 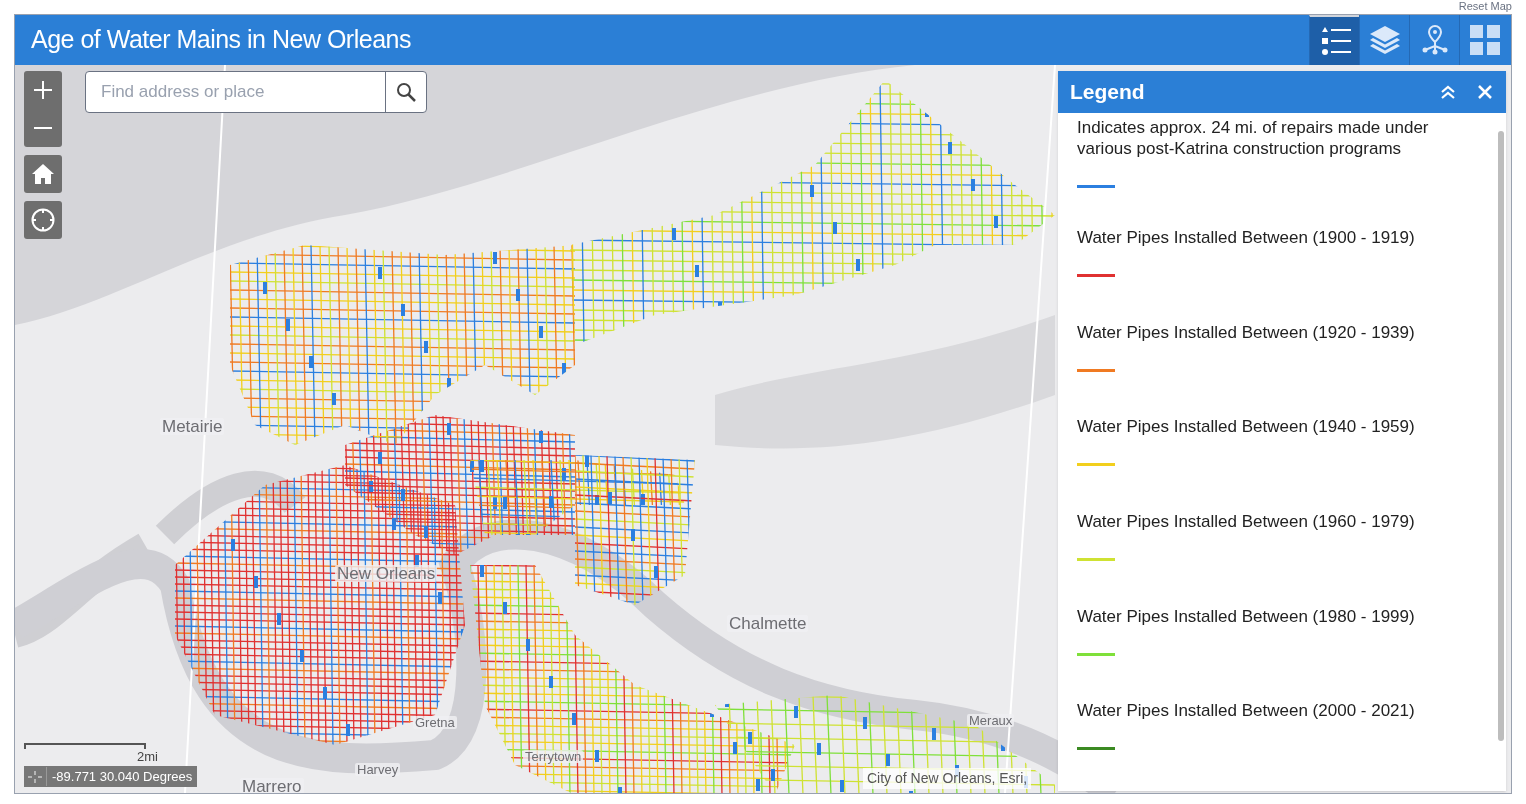 What do you see at coordinates (1448, 92) in the screenshot?
I see `collapse-icon` at bounding box center [1448, 92].